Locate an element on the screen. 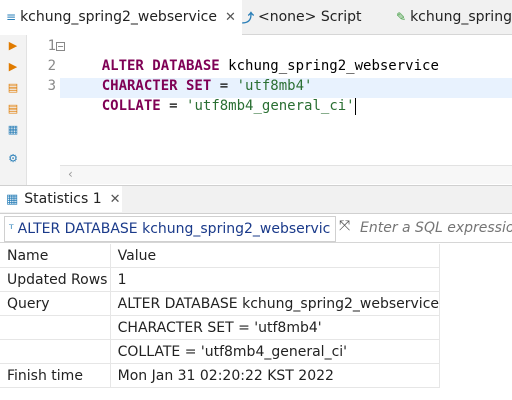  expand-icon: ⤧ is located at coordinates (344, 226).